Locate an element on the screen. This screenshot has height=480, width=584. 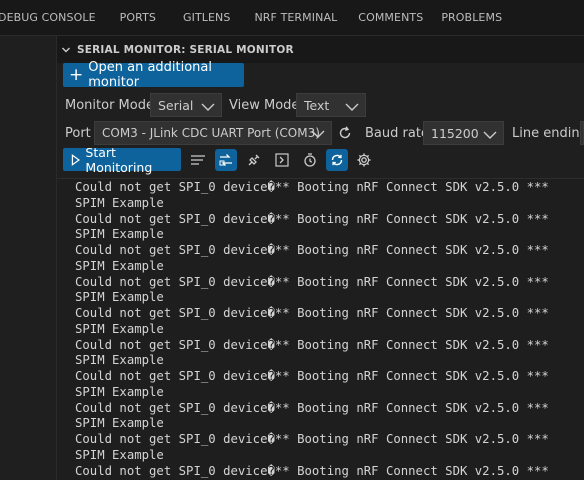
open-monitor-label: Open an additional monitor is located at coordinates (150, 75).